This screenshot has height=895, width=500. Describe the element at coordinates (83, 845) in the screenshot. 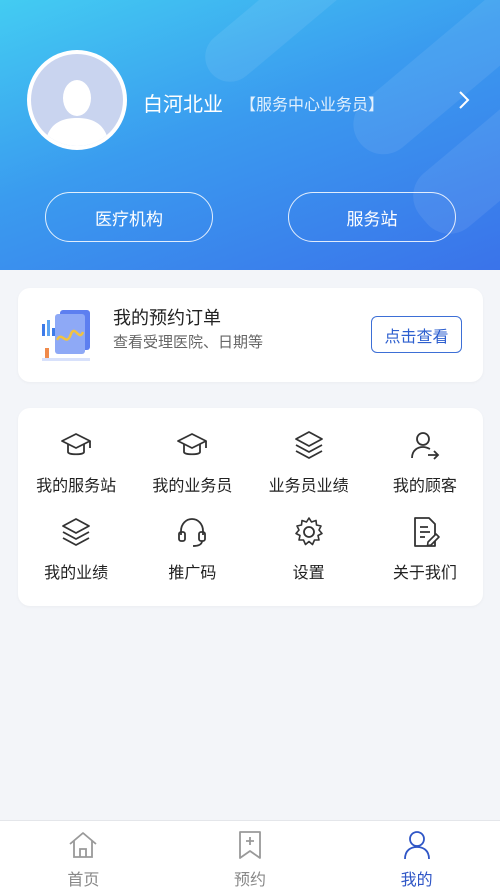

I see `home-icon` at that location.